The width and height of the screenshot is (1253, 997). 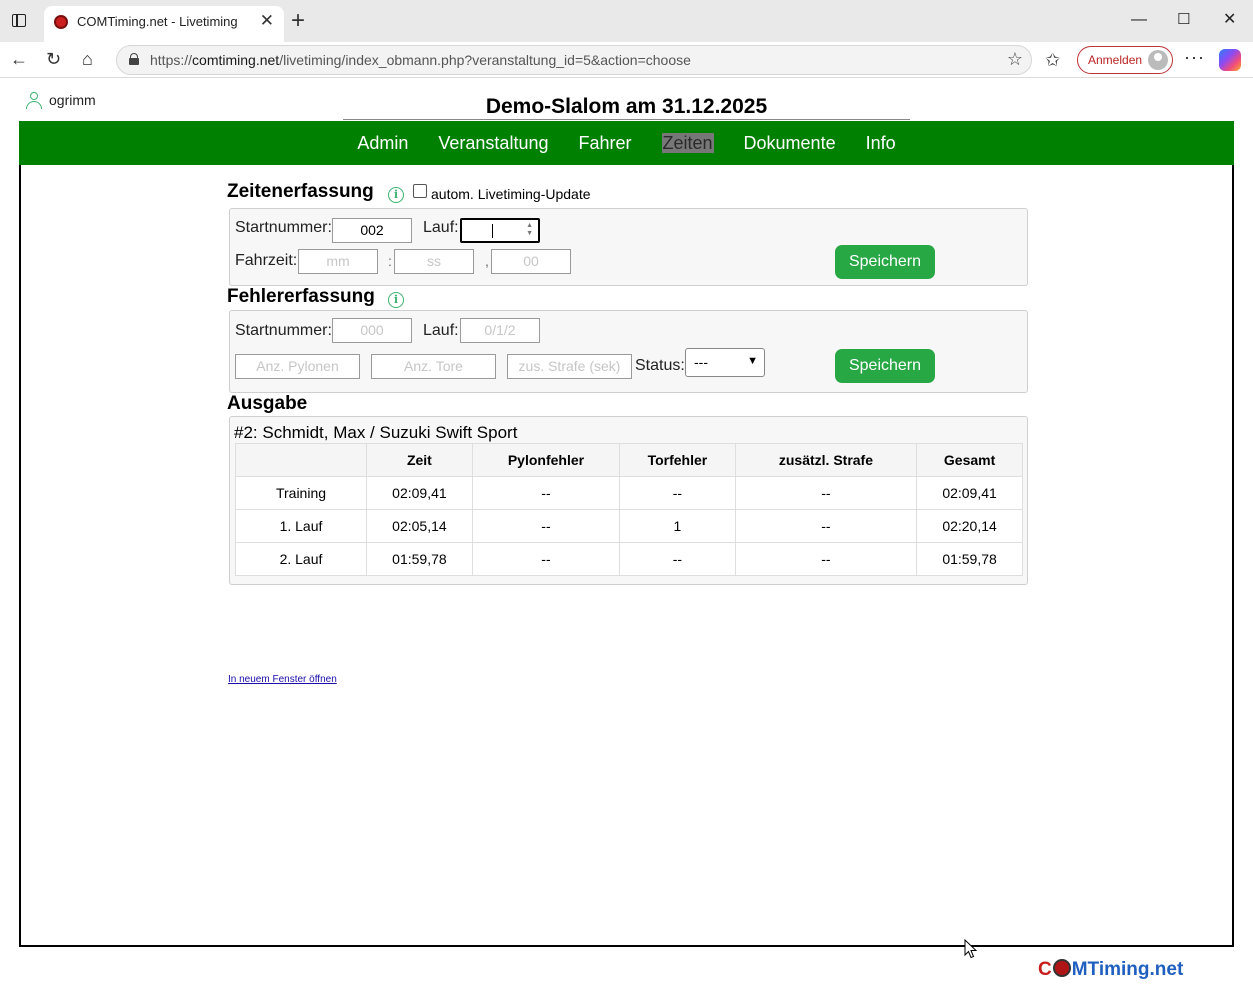 I want to click on chevron-down-icon: ▼, so click(x=752, y=361).